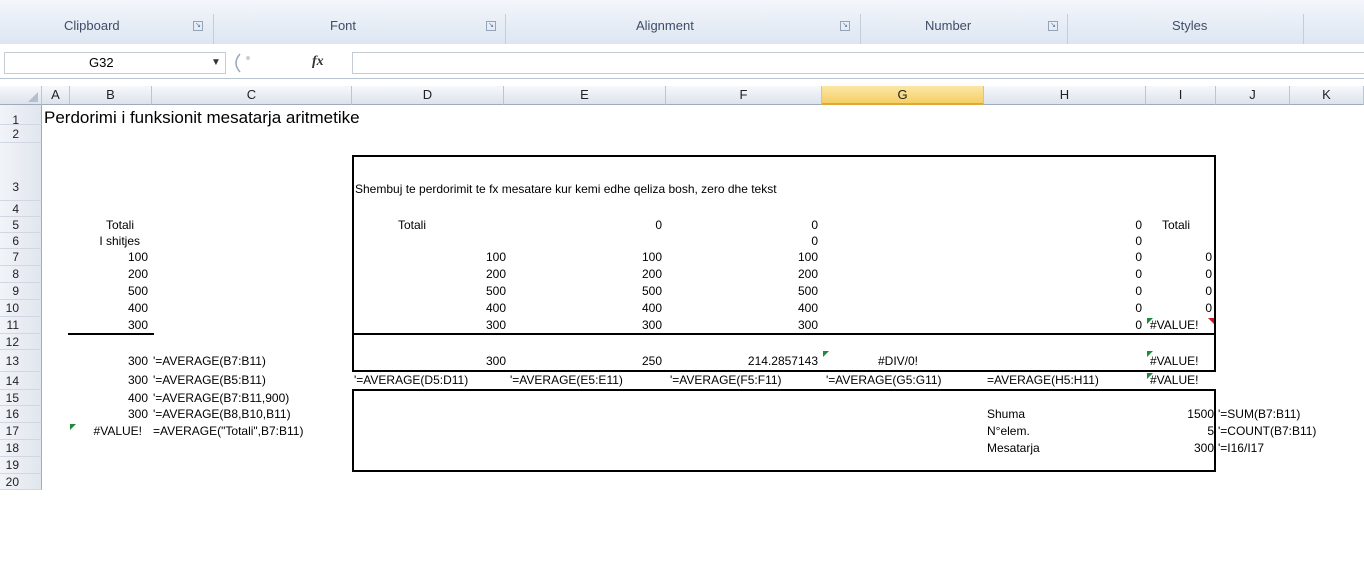 The image size is (1364, 576). What do you see at coordinates (109, 398) in the screenshot?
I see `cell-b15: 400` at bounding box center [109, 398].